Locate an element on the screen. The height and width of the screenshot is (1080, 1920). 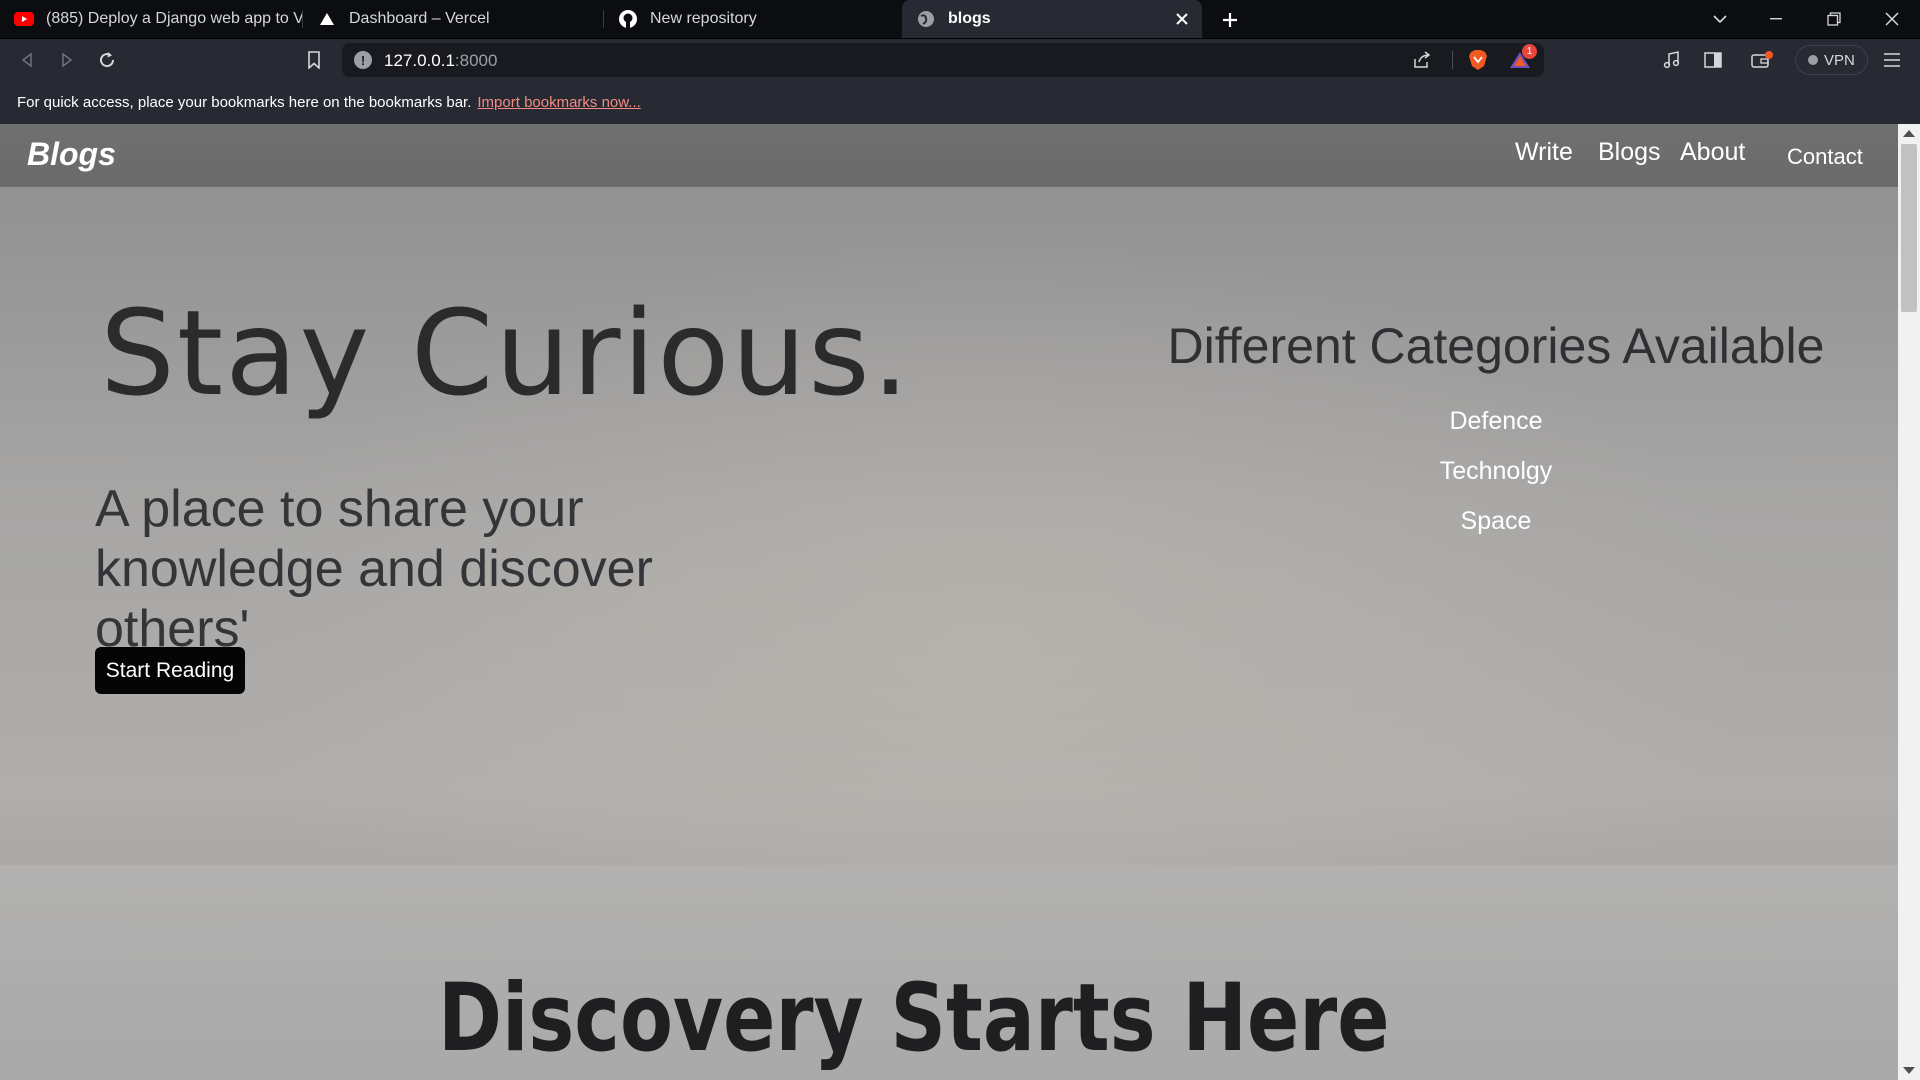
discovery-heading: Discovery Starts Here is located at coordinates (914, 1018).